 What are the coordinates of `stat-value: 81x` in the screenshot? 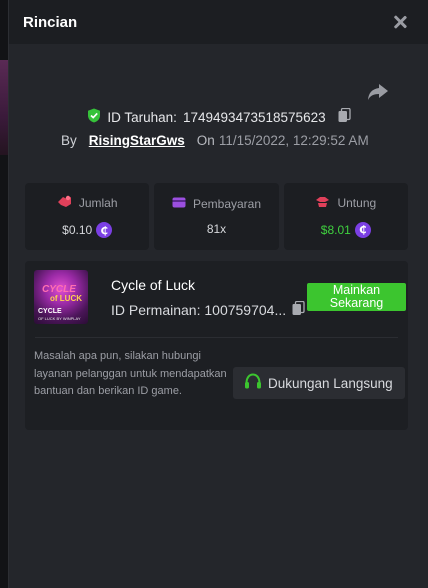 It's located at (216, 229).